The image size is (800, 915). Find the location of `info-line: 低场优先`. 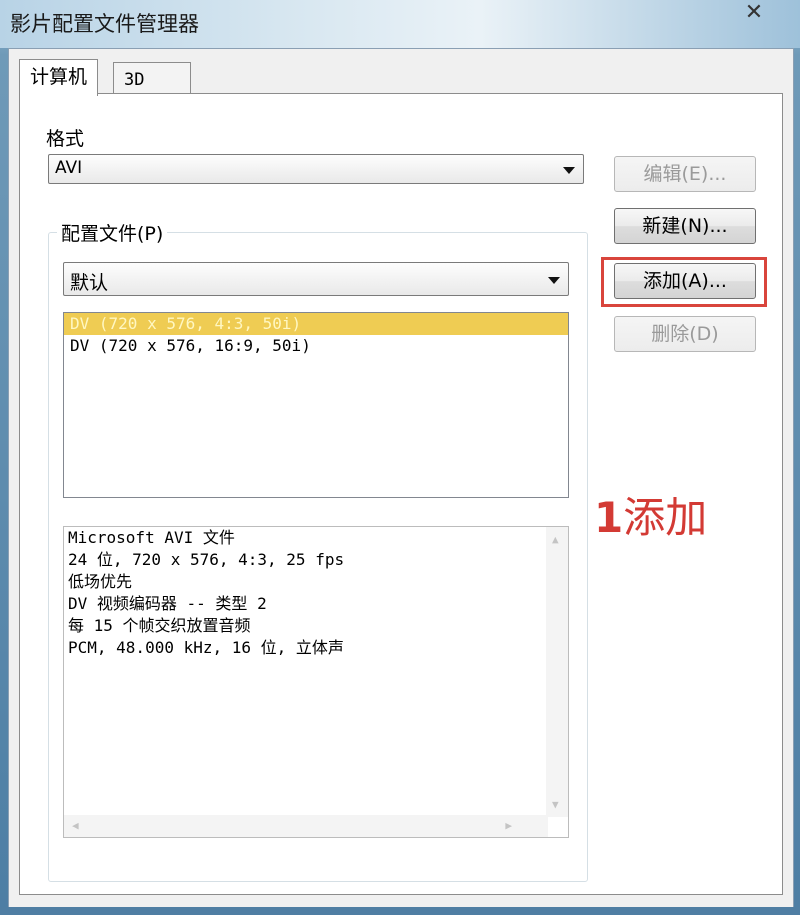

info-line: 低场优先 is located at coordinates (100, 581).